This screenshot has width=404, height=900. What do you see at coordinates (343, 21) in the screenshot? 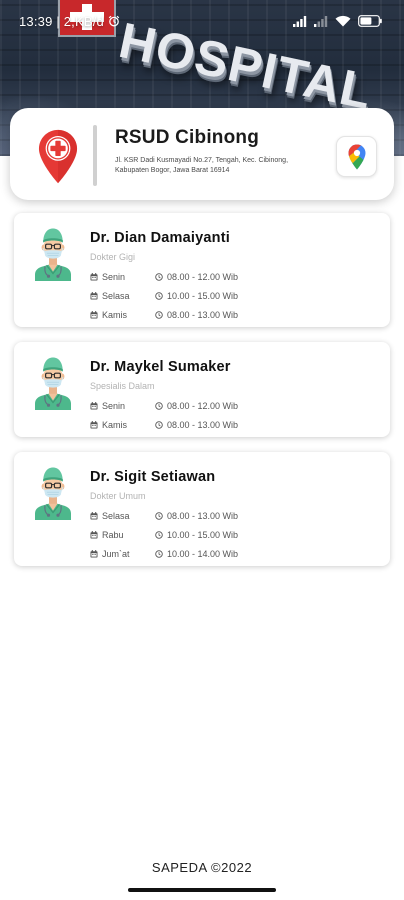
I see `wifi-icon` at bounding box center [343, 21].